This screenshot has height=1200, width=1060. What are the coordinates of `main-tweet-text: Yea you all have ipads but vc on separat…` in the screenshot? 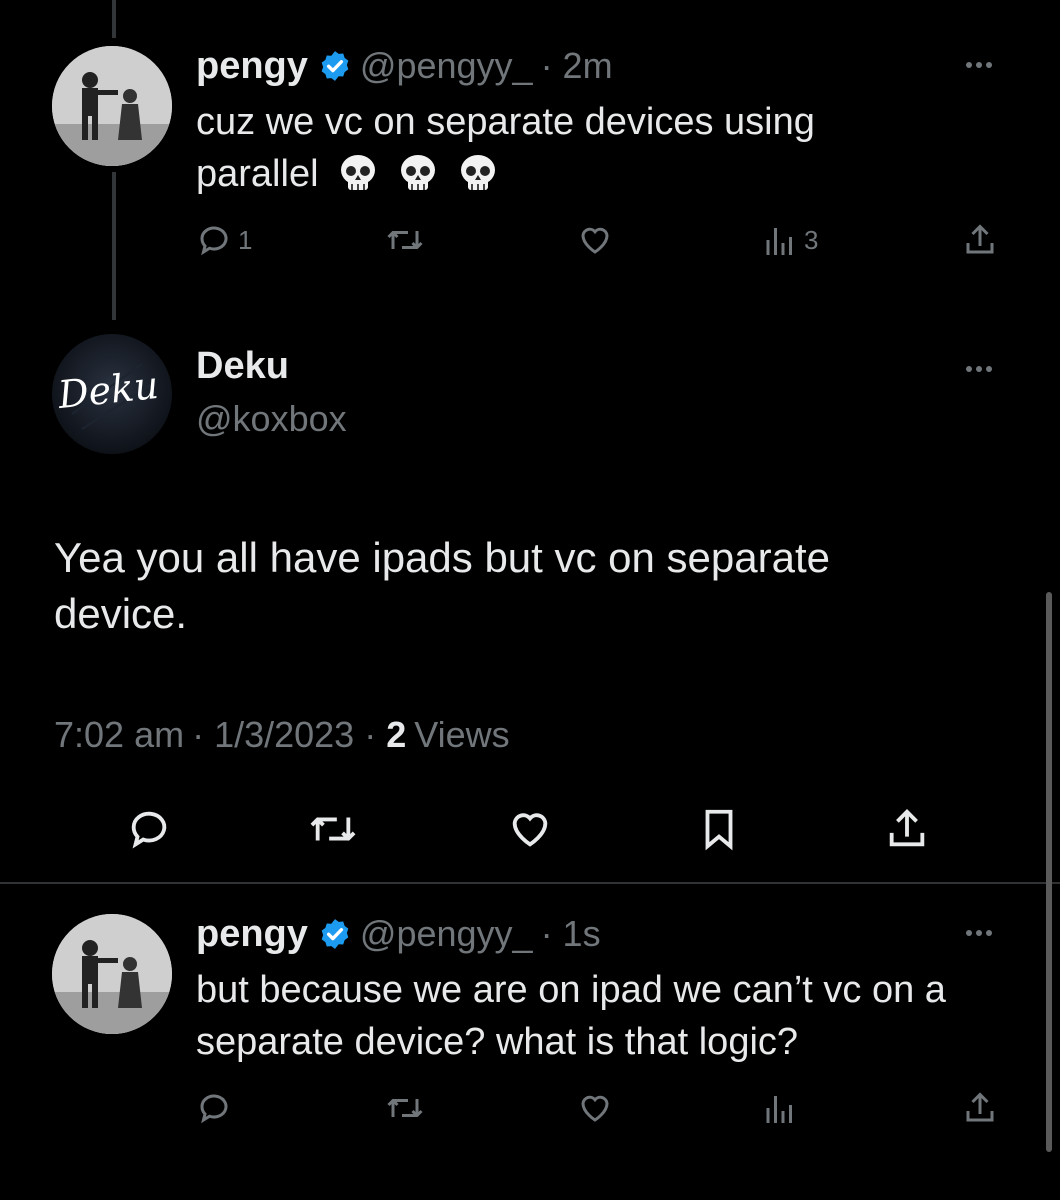 It's located at (534, 586).